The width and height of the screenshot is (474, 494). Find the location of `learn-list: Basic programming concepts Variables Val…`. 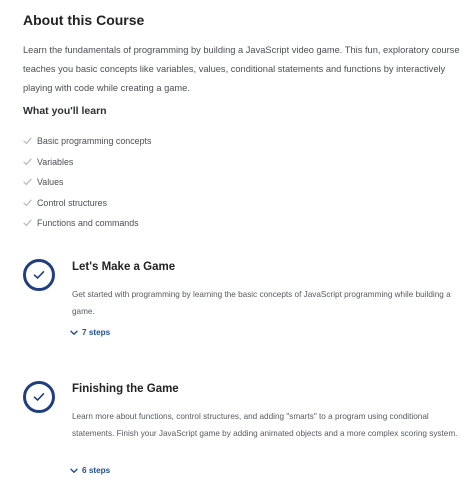

learn-list: Basic programming concepts Variables Val… is located at coordinates (87, 182).